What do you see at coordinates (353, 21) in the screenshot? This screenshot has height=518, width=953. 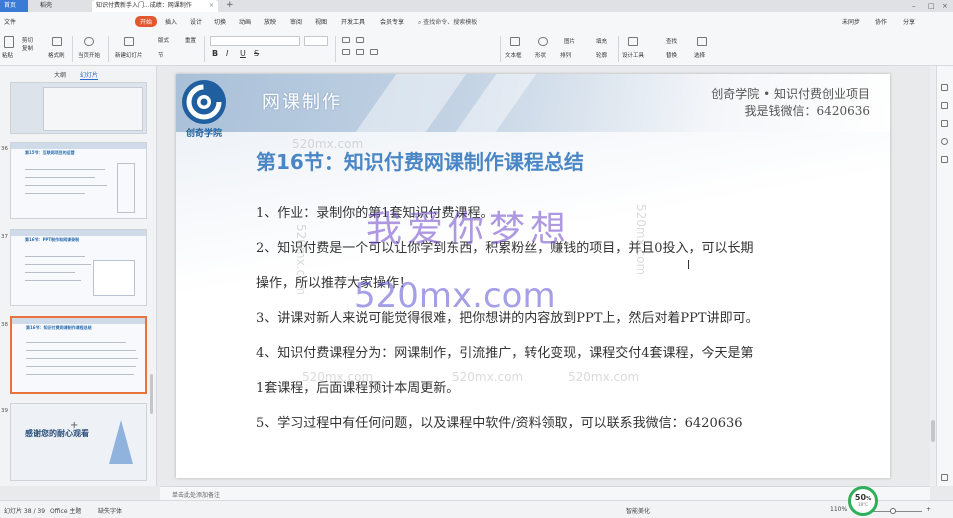 I see `menu-developer: 开发工具` at bounding box center [353, 21].